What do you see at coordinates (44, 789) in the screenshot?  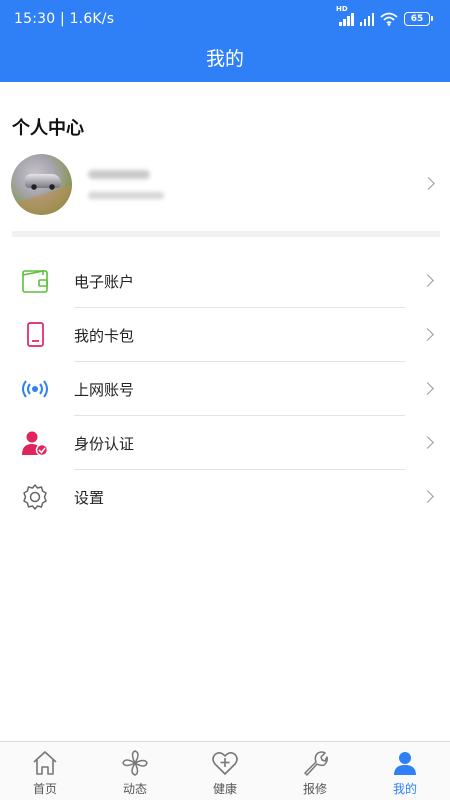 I see `tab-label: 首页` at bounding box center [44, 789].